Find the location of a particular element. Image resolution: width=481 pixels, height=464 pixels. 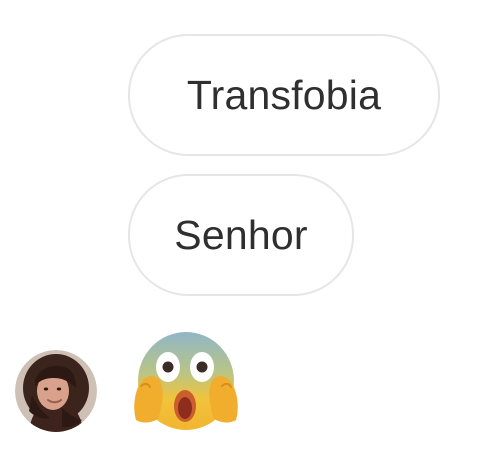

user-avatar-icon is located at coordinates (56, 391).